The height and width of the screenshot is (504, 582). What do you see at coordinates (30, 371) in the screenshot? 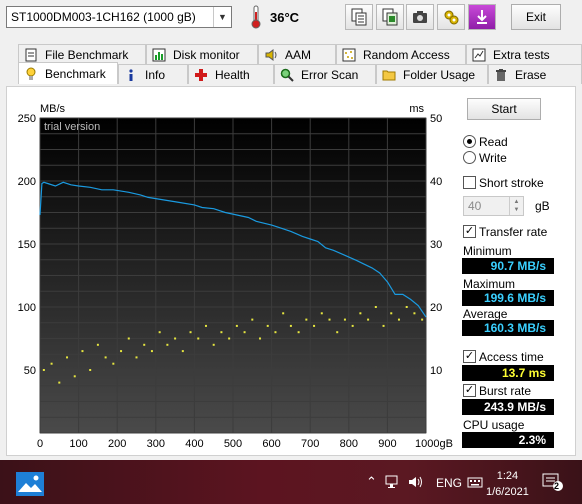
I see `y-left-tick-label: 50` at bounding box center [30, 371].